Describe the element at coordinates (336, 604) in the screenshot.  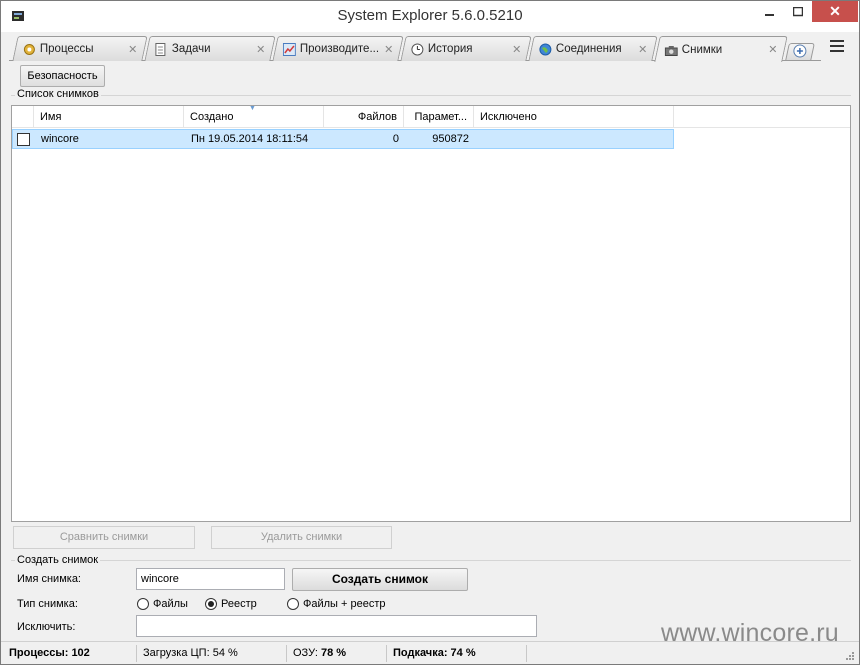
I see `type-radio-files-registry: Файлы + реестр` at that location.